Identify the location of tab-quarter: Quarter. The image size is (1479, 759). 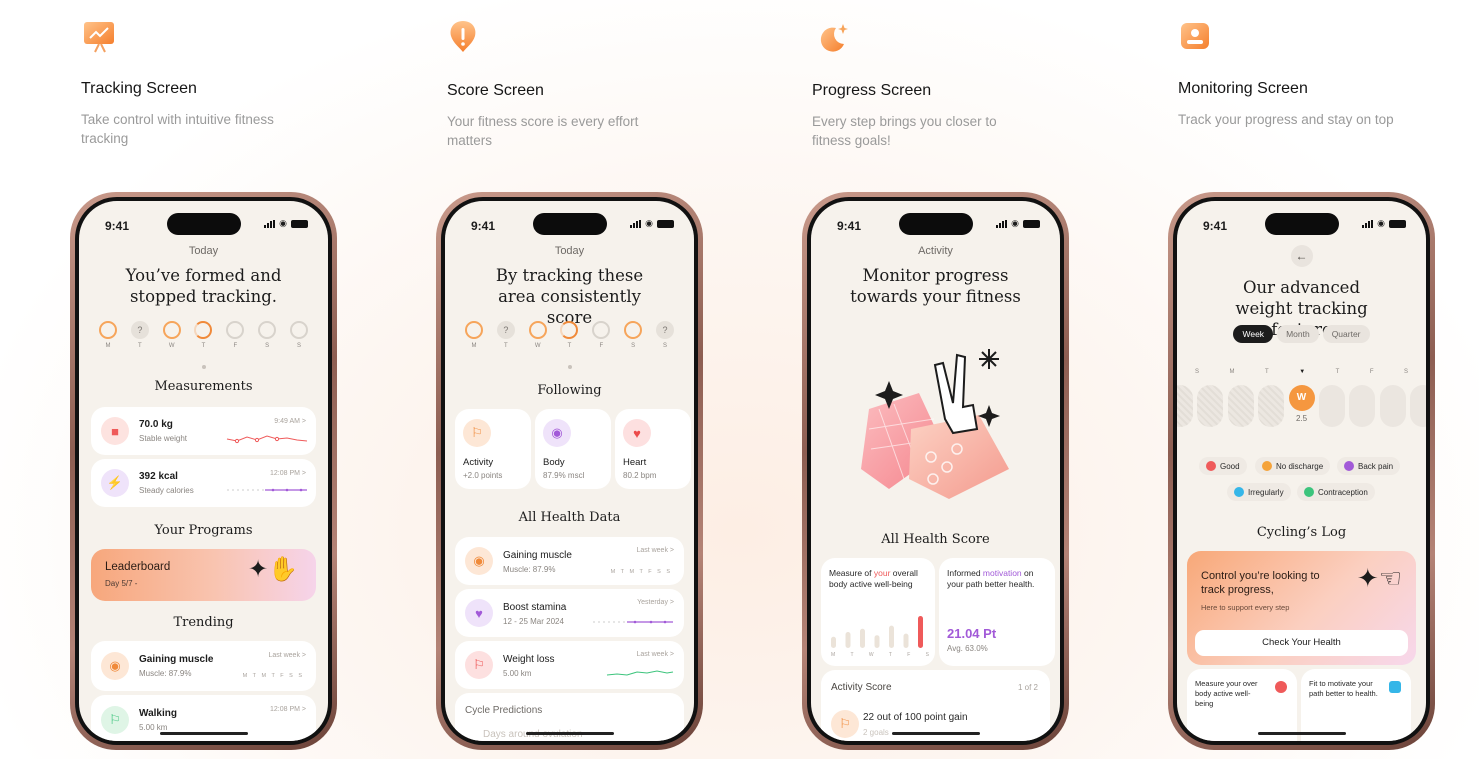
(1346, 334).